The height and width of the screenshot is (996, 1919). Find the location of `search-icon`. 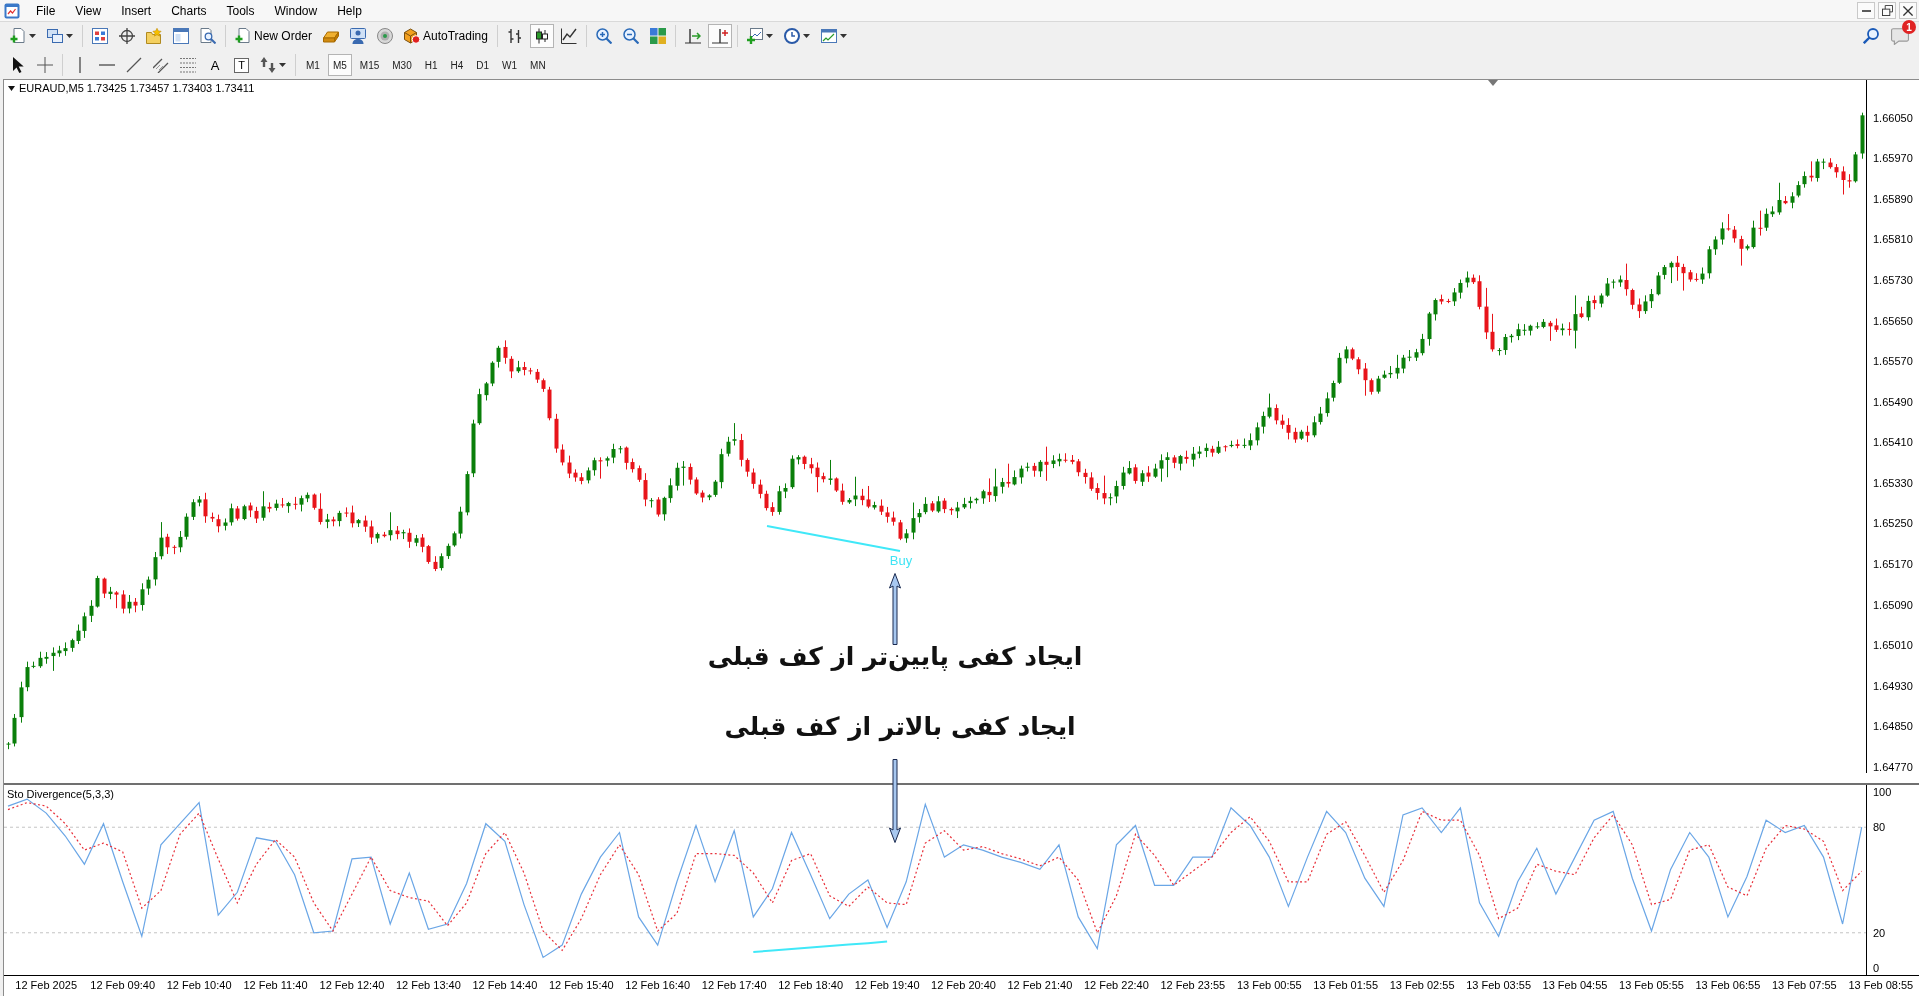

search-icon is located at coordinates (1871, 36).